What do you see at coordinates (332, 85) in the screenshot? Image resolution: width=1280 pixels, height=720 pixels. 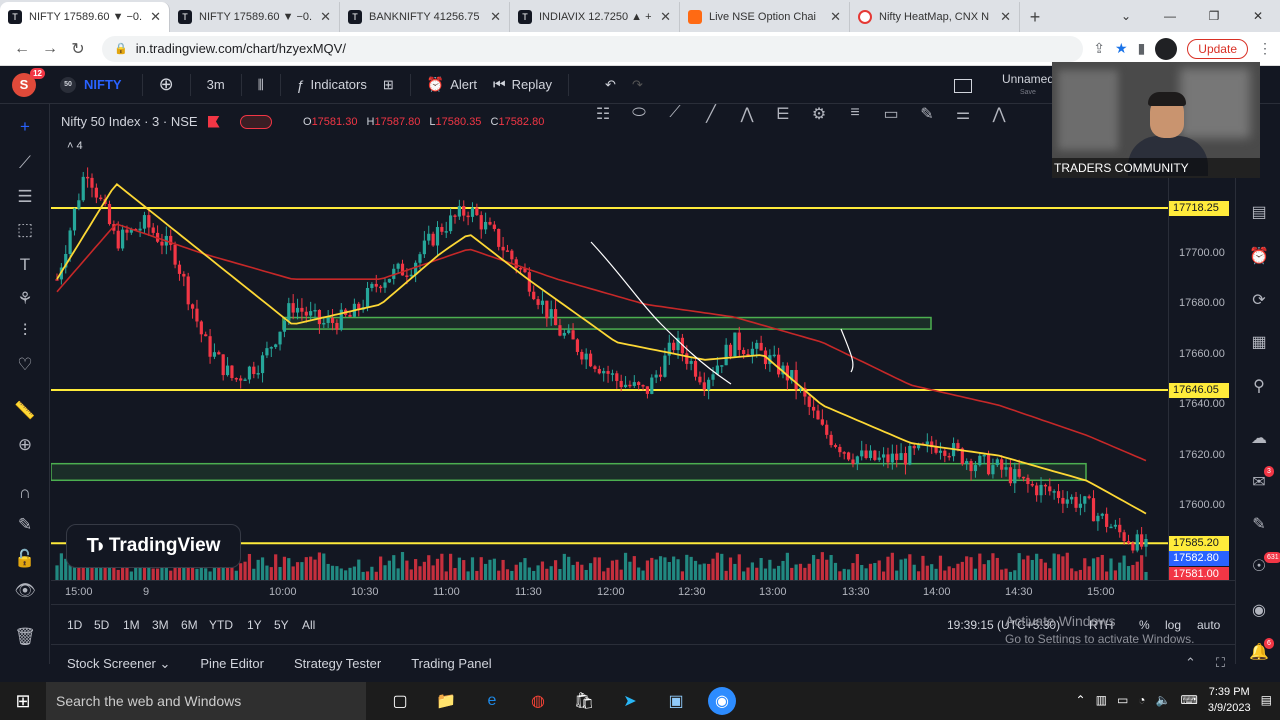 I see `indicators-button: ƒ Indicators` at bounding box center [332, 85].